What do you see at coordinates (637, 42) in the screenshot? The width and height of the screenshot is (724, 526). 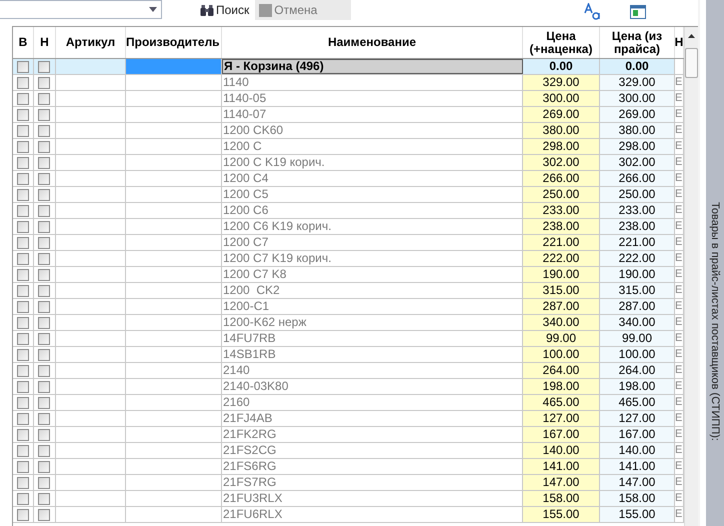 I see `column-header: Цена (из прайса)` at bounding box center [637, 42].